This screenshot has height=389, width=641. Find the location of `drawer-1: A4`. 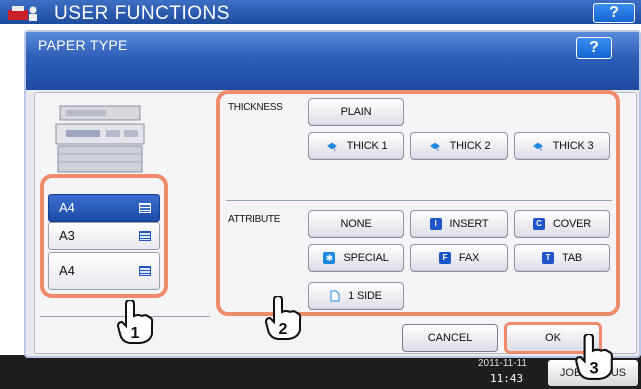

drawer-1: A4 is located at coordinates (104, 208).